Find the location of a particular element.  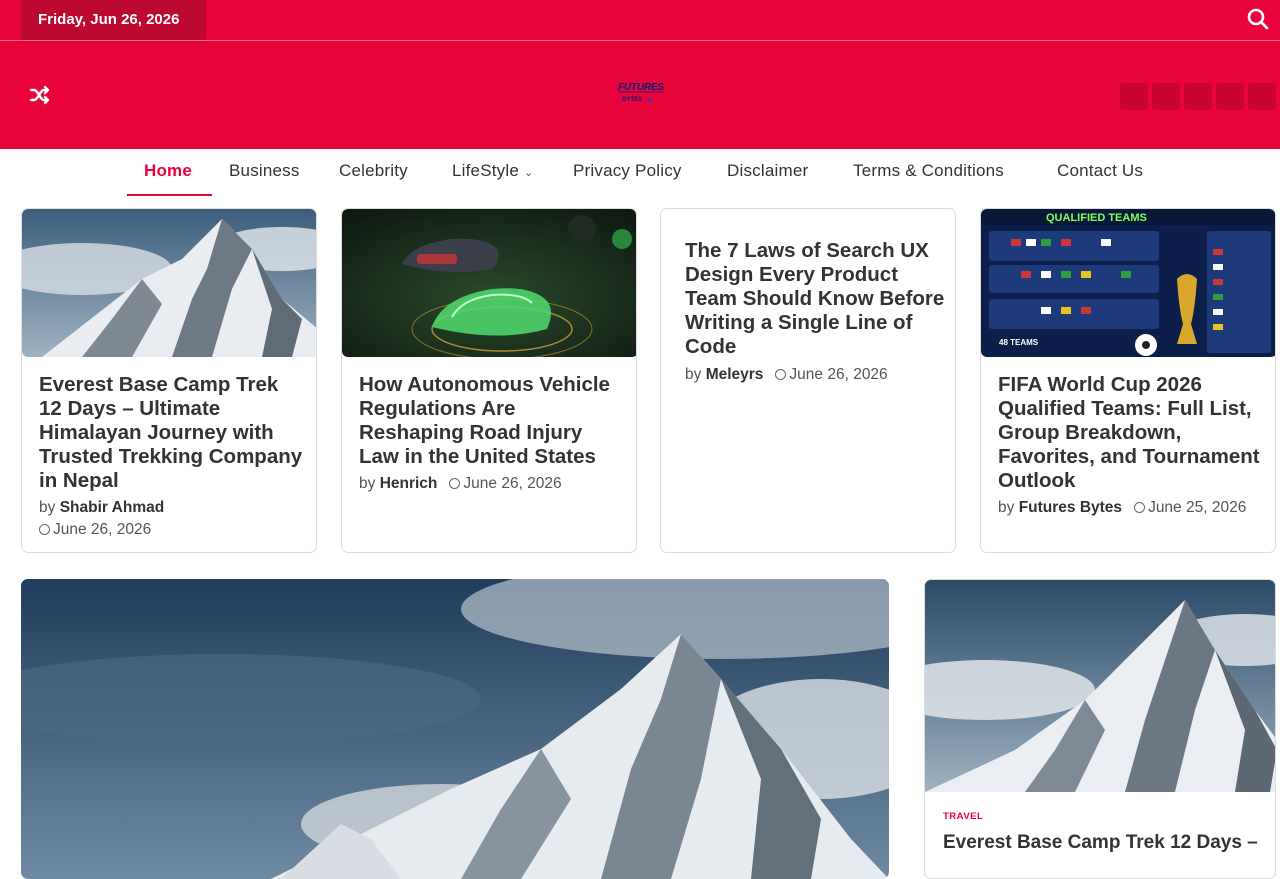

site-logo: FUTURES BYTES ✈ is located at coordinates (642, 94).